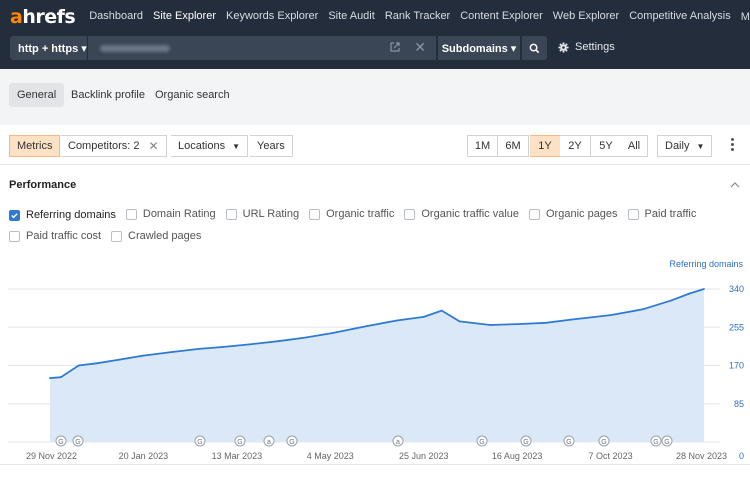  Describe the element at coordinates (586, 47) in the screenshot. I see `settings-button: Settings` at that location.